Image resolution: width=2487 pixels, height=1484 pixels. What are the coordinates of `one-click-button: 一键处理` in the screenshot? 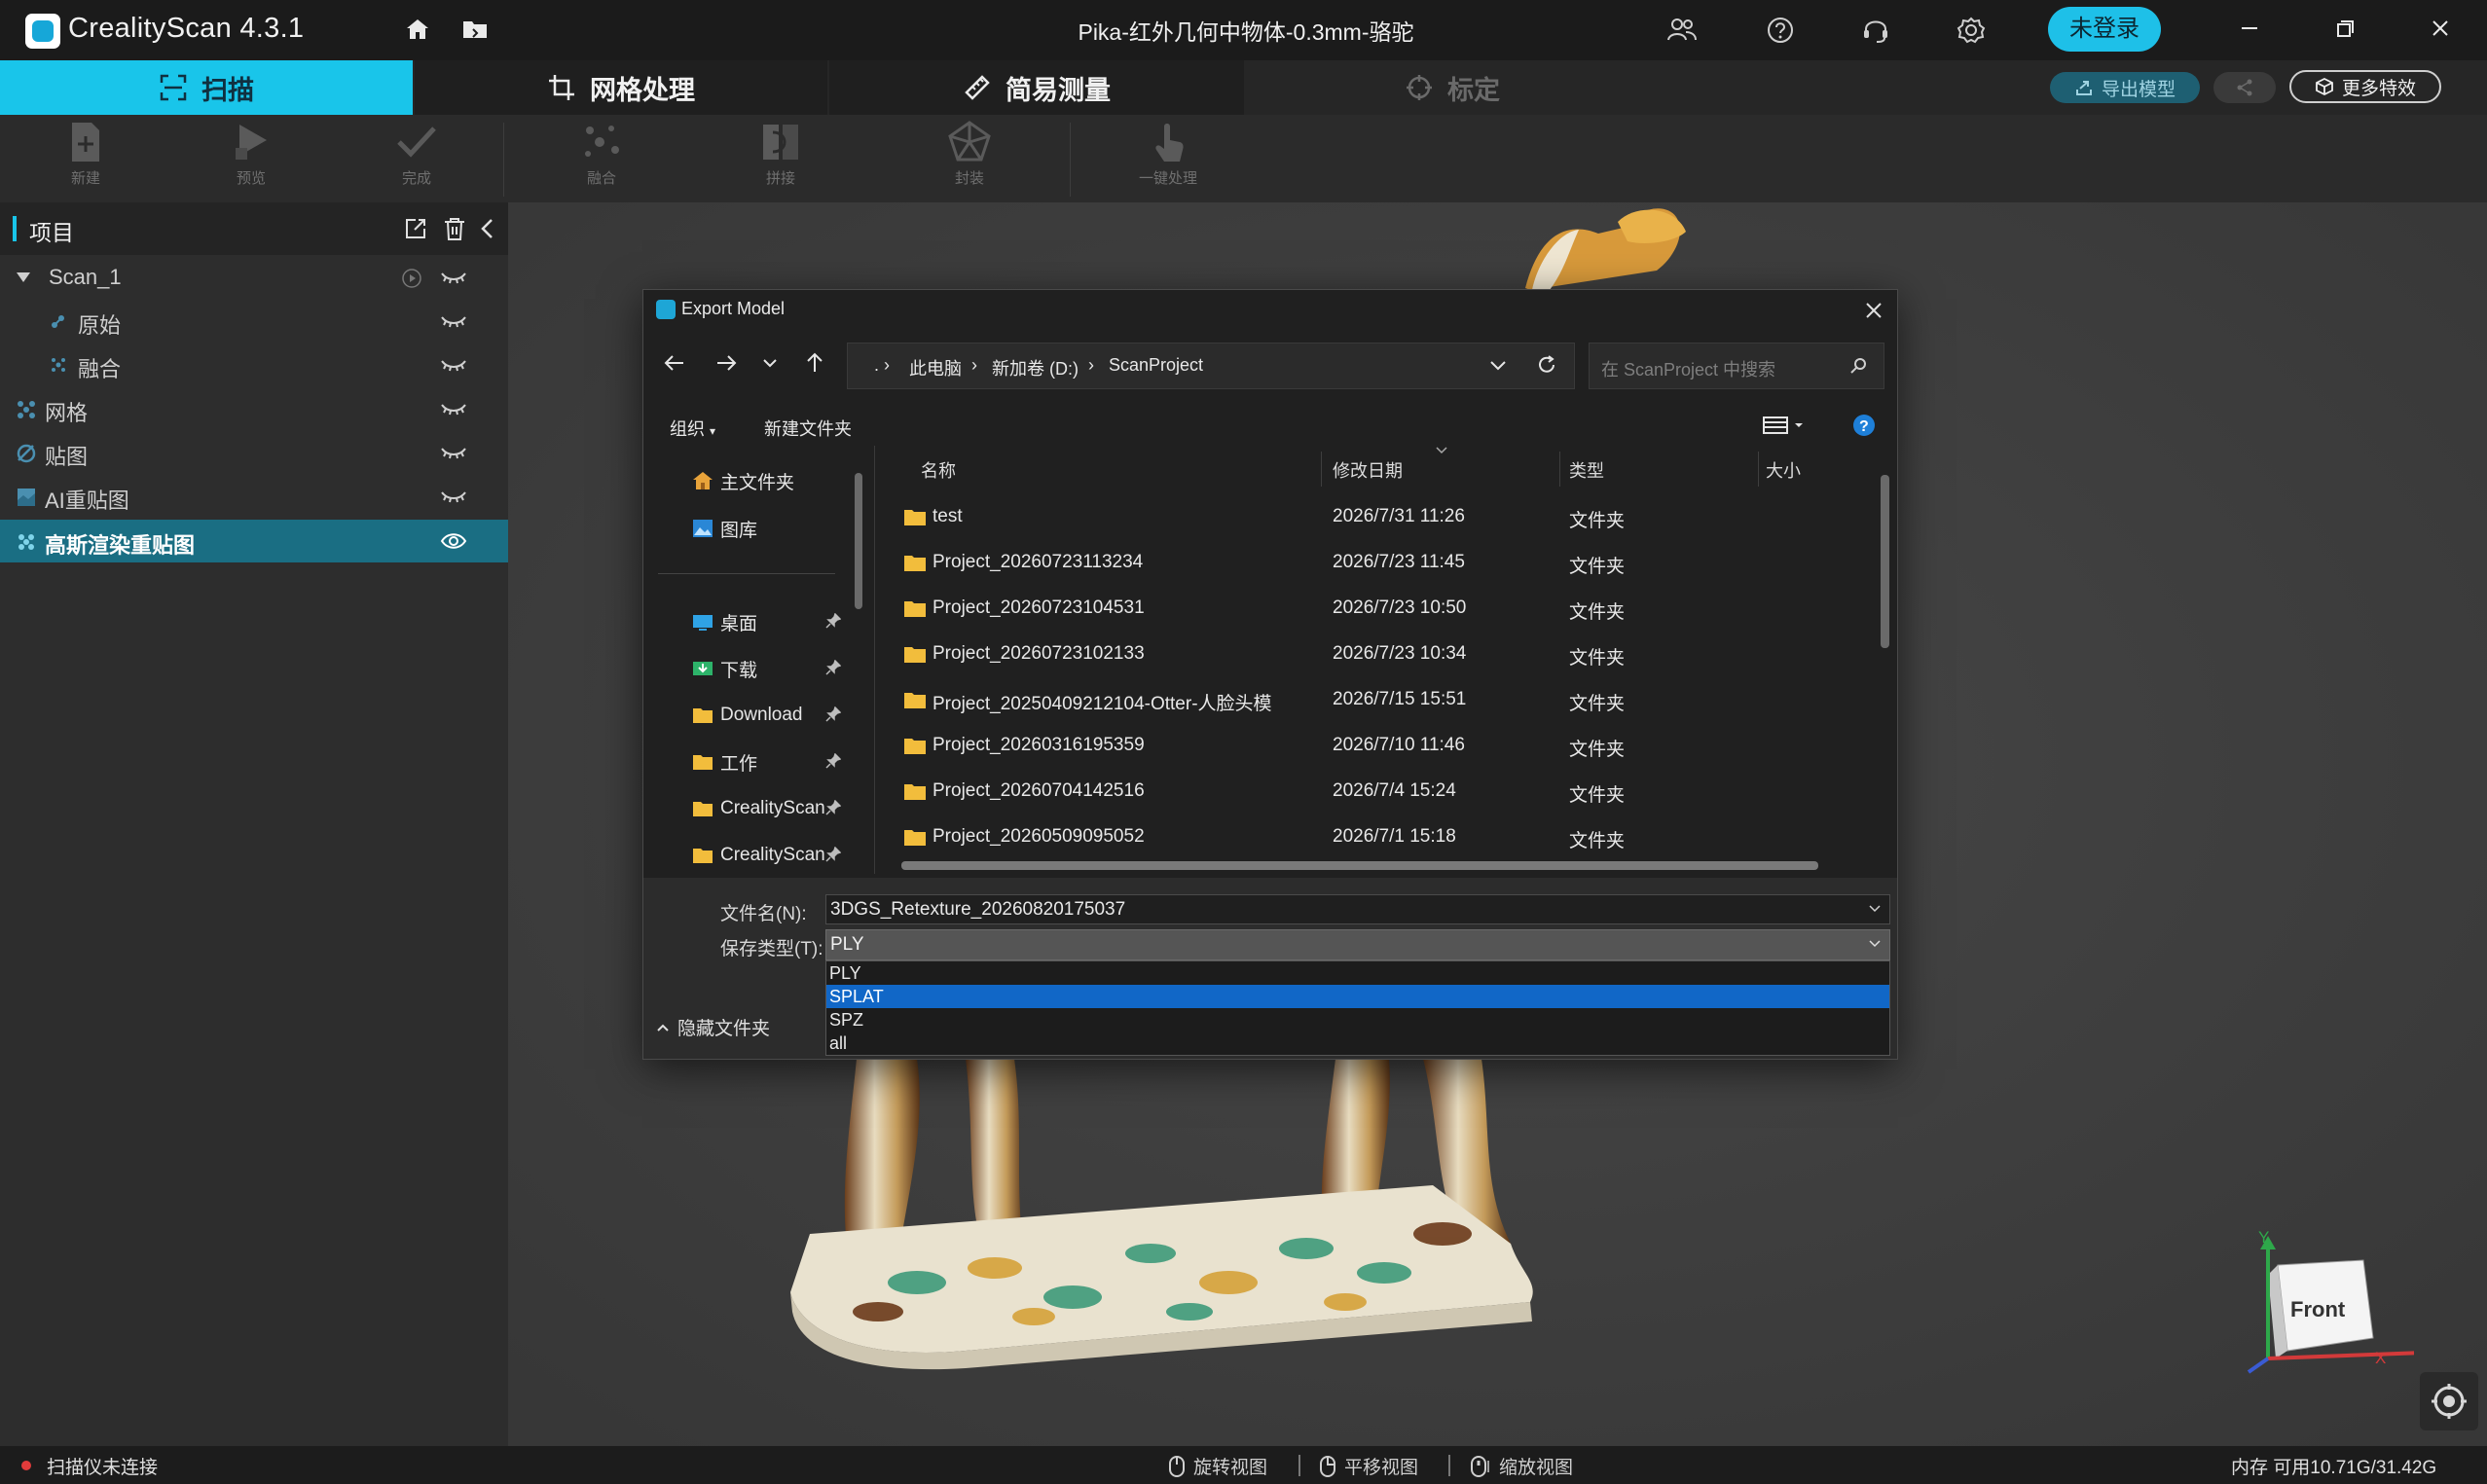 It's located at (1168, 155).